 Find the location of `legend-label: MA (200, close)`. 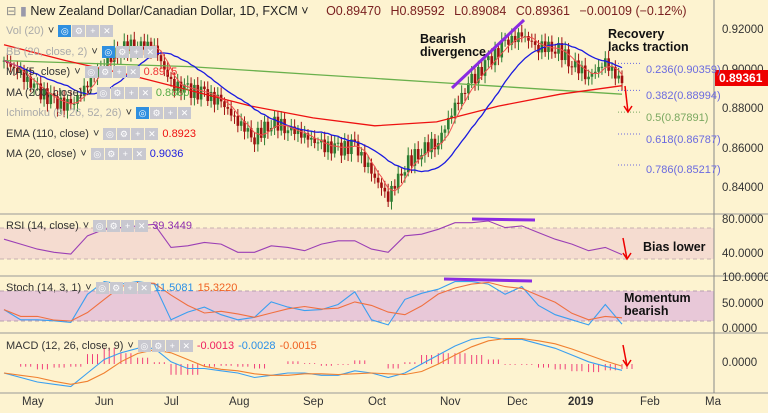

legend-label: MA (200, close) is located at coordinates (44, 93).